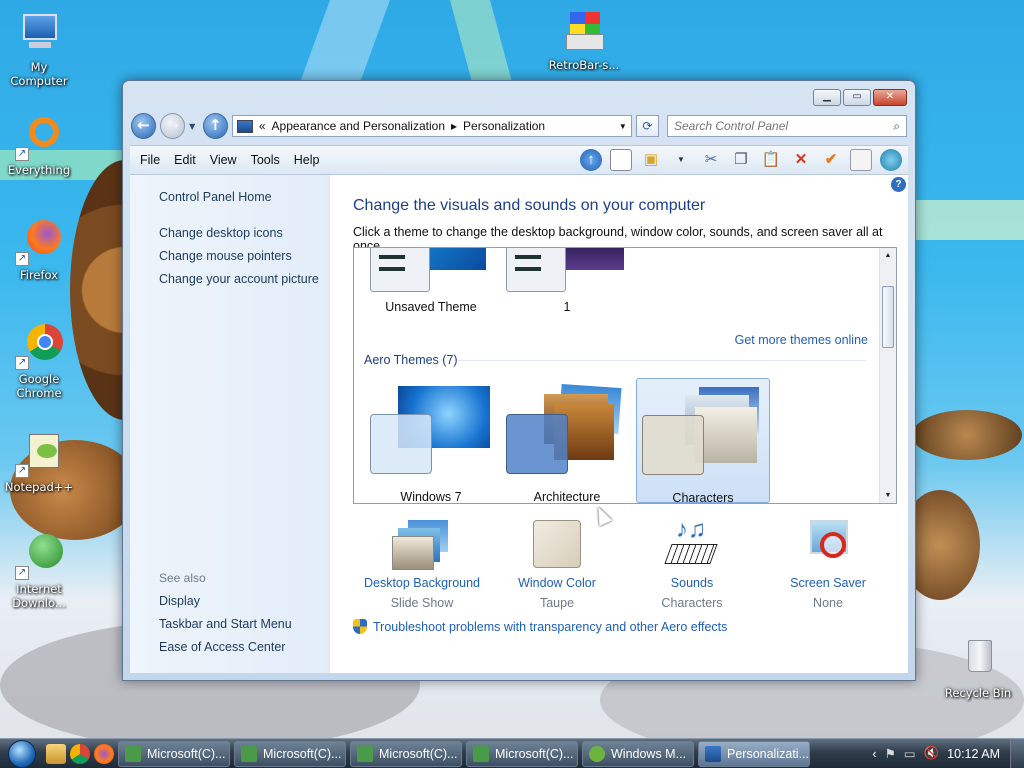 The width and height of the screenshot is (1024, 768). What do you see at coordinates (262, 126) in the screenshot?
I see `address-overflow: «` at bounding box center [262, 126].